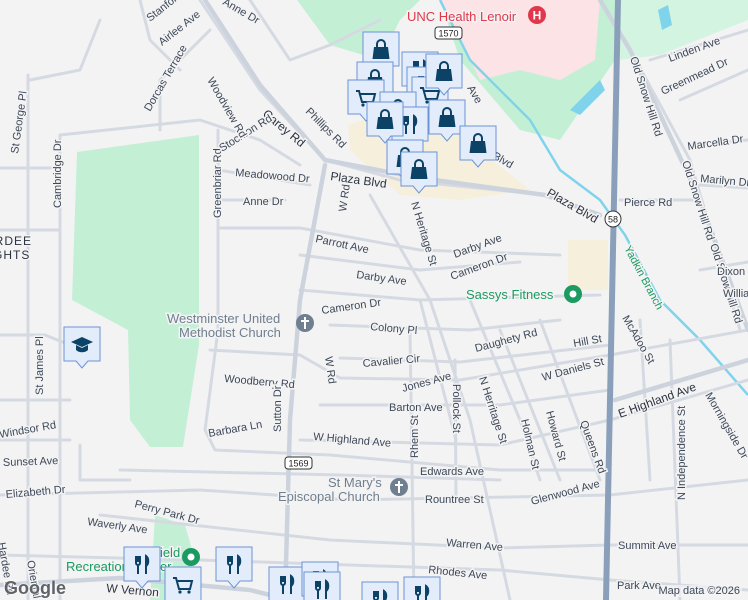 This screenshot has width=748, height=600. I want to click on poi-sassys-fitness: Sassys Fitness, so click(523, 294).